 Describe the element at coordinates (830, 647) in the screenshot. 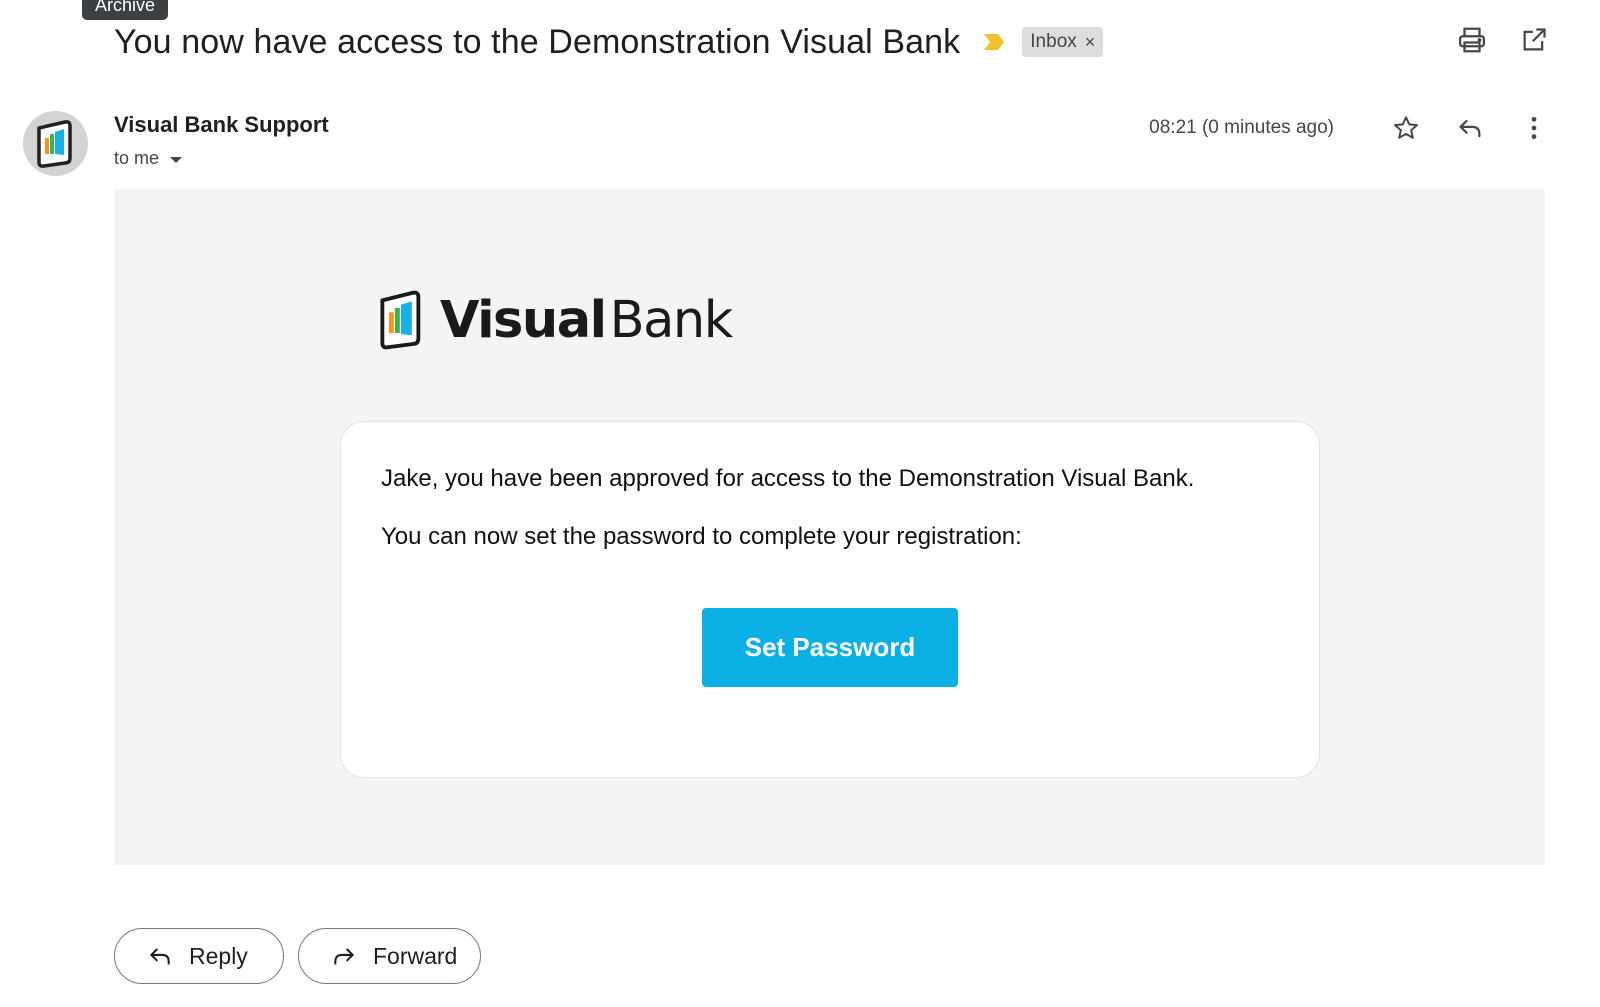

I see `set-password-button: Set Password` at that location.